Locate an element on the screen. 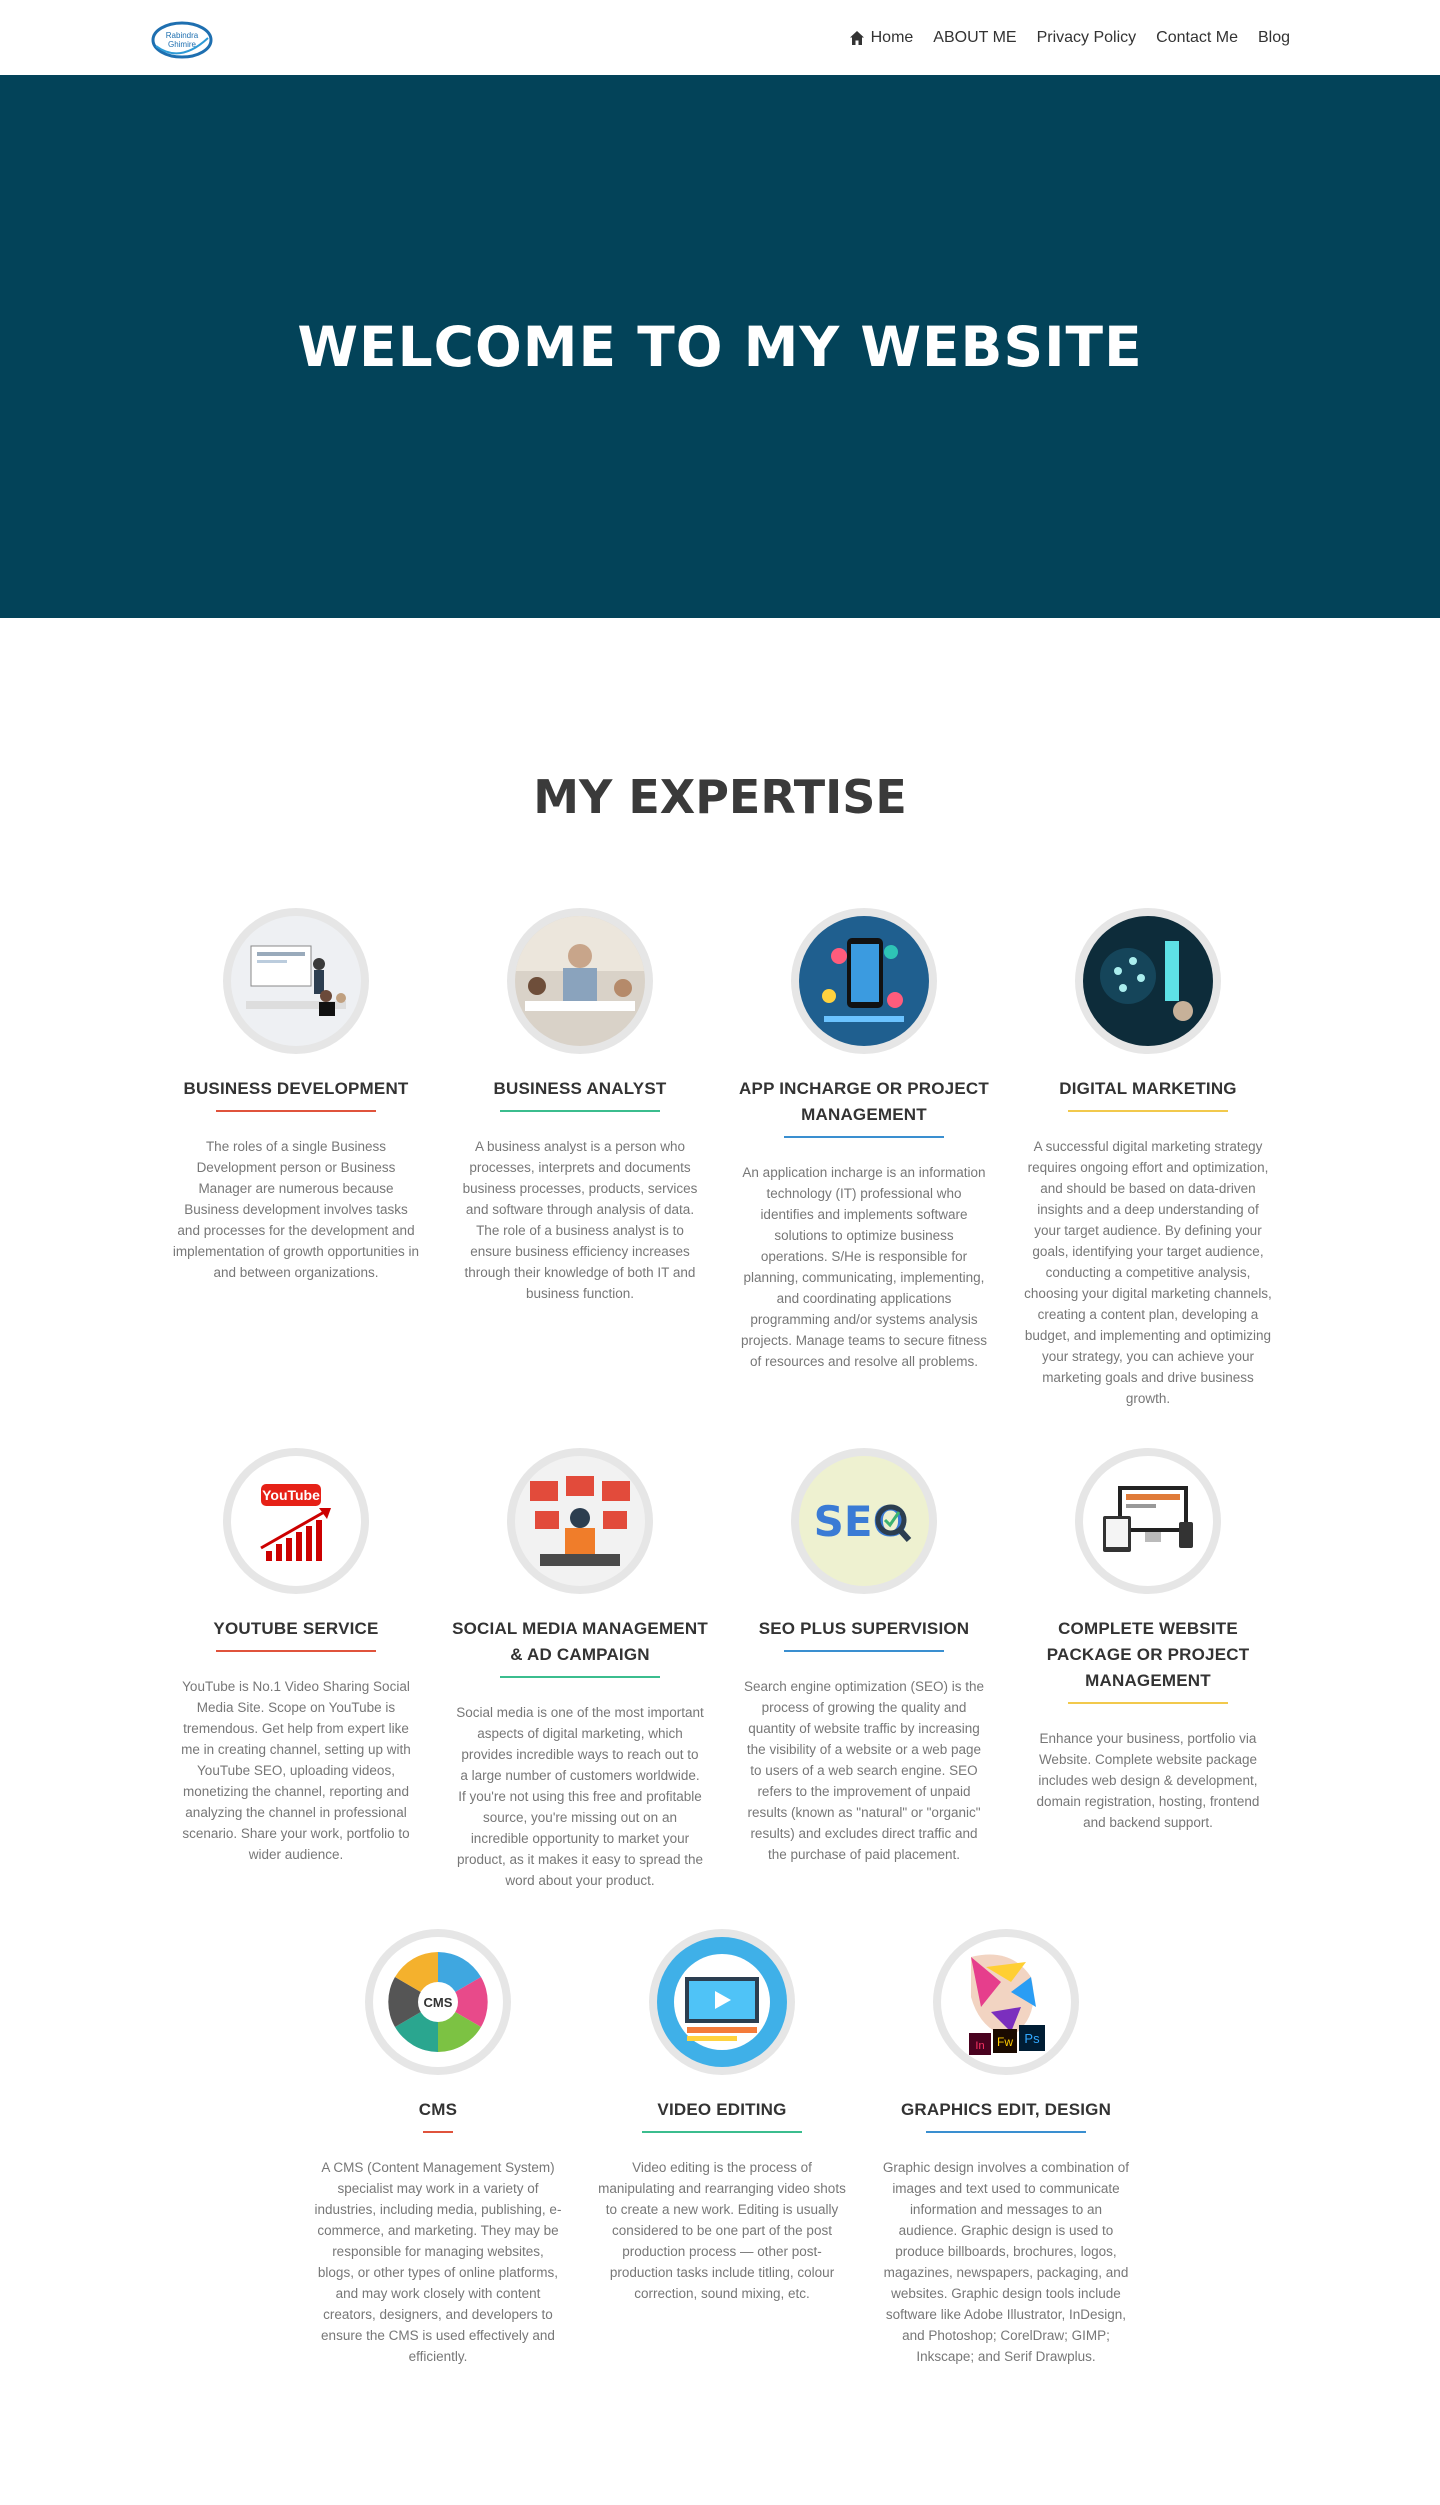 This screenshot has height=2505, width=1440. nav-contact-label: Contact Me is located at coordinates (1197, 37).